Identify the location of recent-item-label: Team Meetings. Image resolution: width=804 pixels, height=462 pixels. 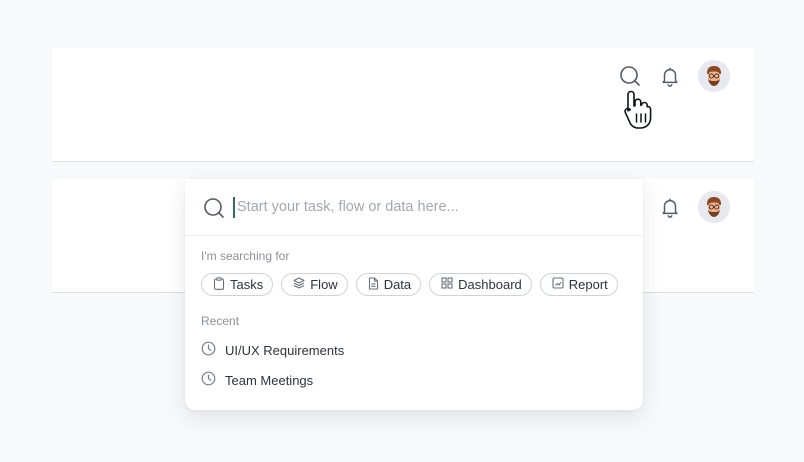
(269, 380).